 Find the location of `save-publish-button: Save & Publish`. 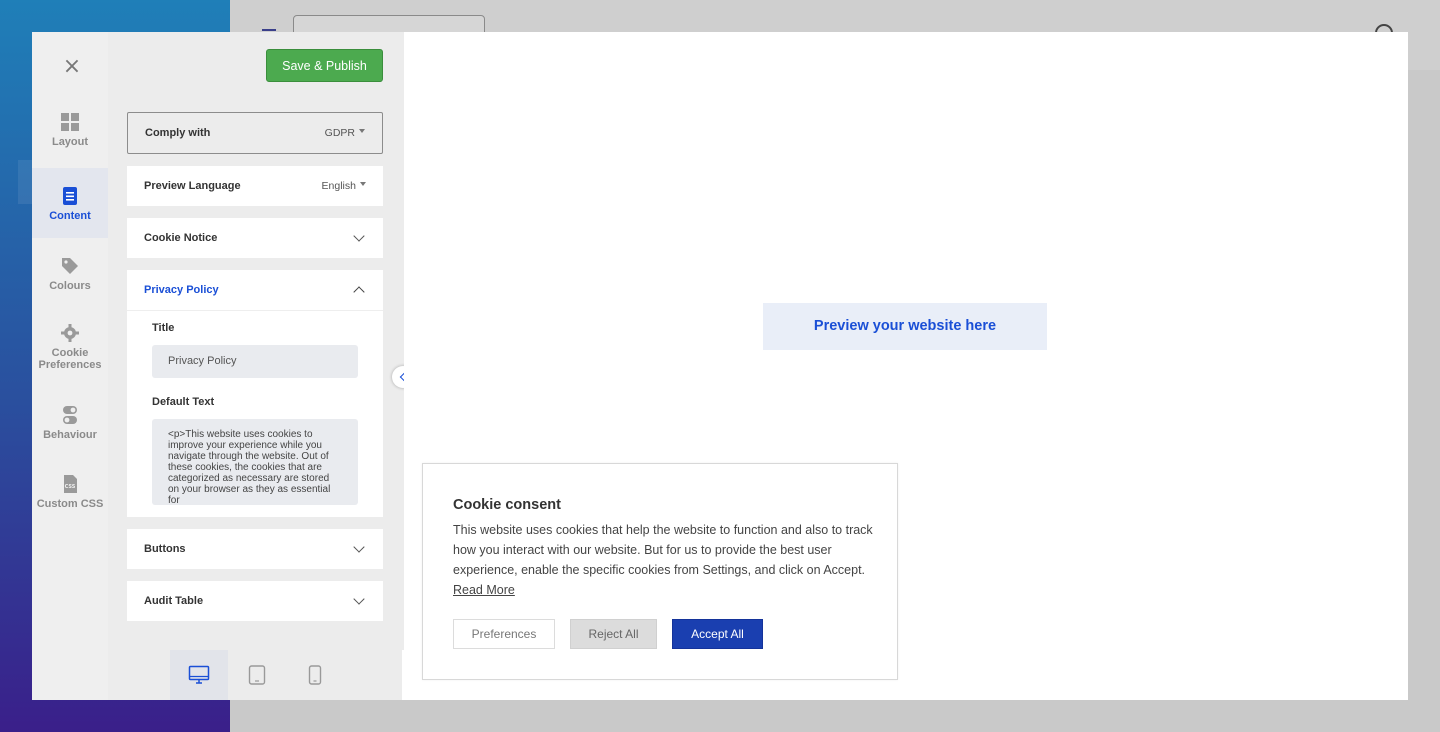

save-publish-button: Save & Publish is located at coordinates (324, 65).